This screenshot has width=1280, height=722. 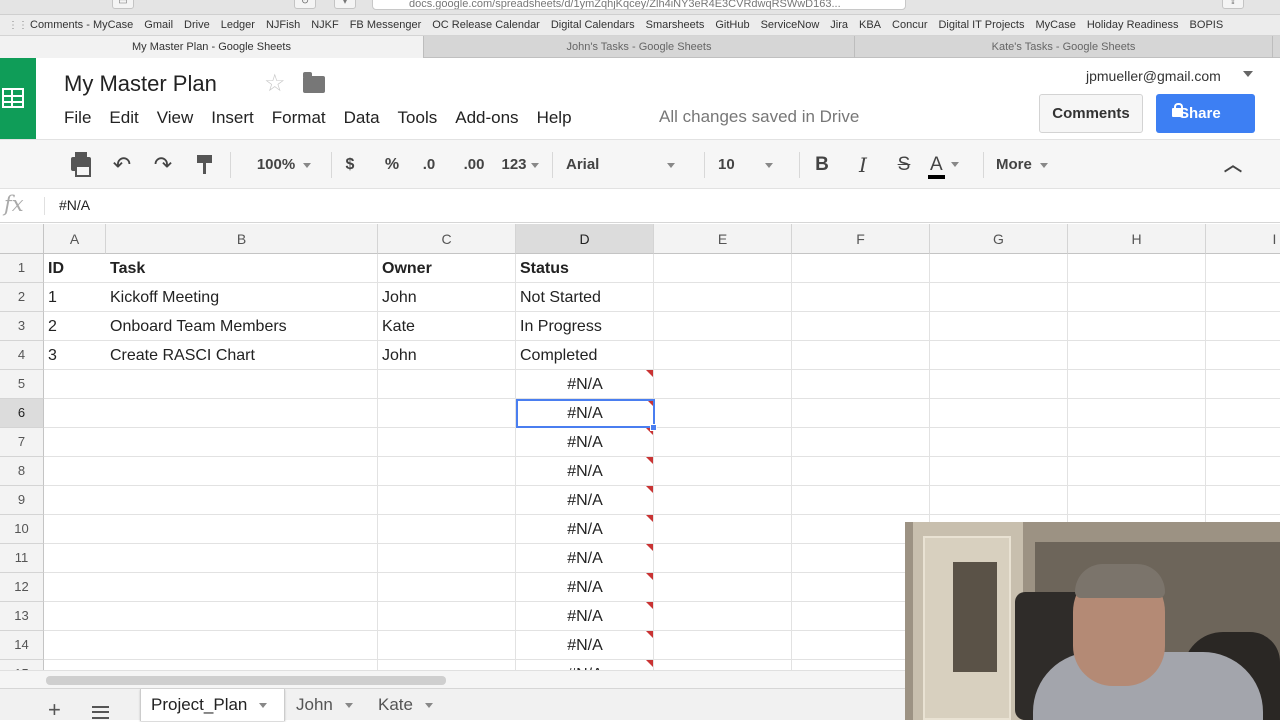 I want to click on bookmark-link: GitHub, so click(x=732, y=25).